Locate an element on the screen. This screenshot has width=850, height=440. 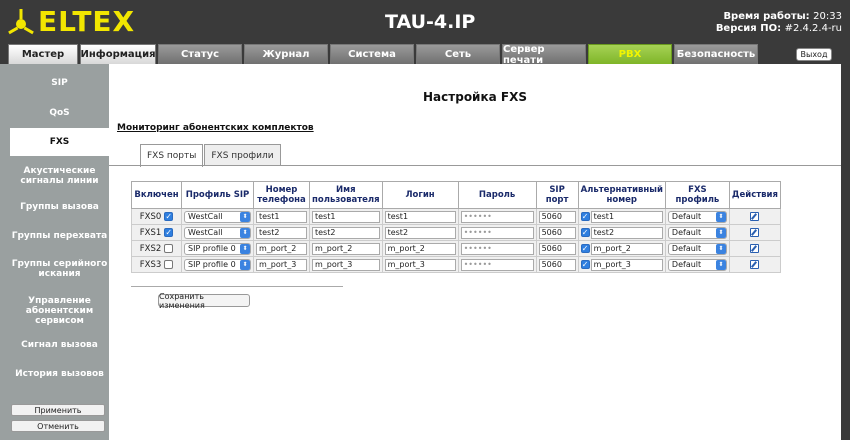
phone-input: m_port_2 is located at coordinates (281, 248).